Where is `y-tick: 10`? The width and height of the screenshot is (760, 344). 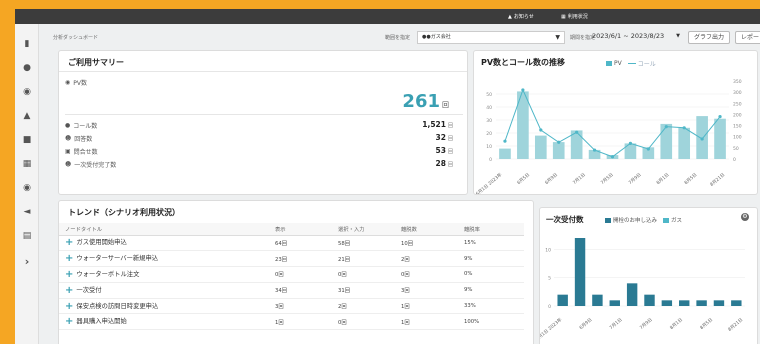 y-tick: 10 is located at coordinates (548, 250).